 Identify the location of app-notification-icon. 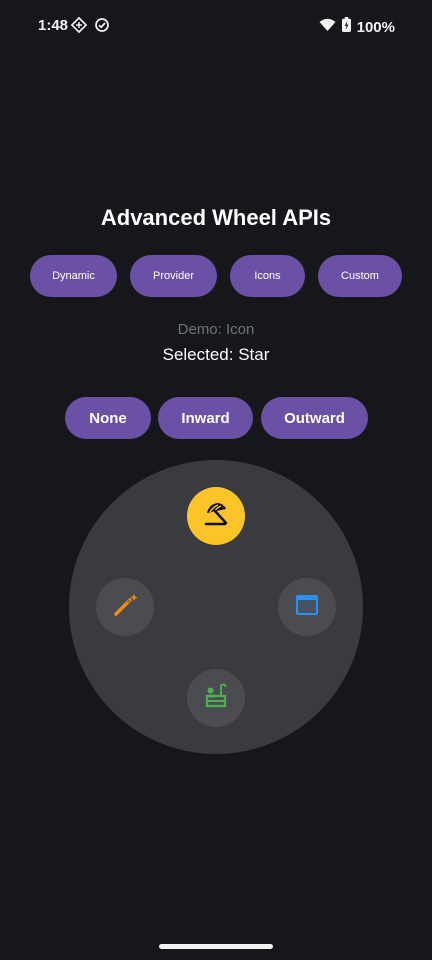
(79, 25).